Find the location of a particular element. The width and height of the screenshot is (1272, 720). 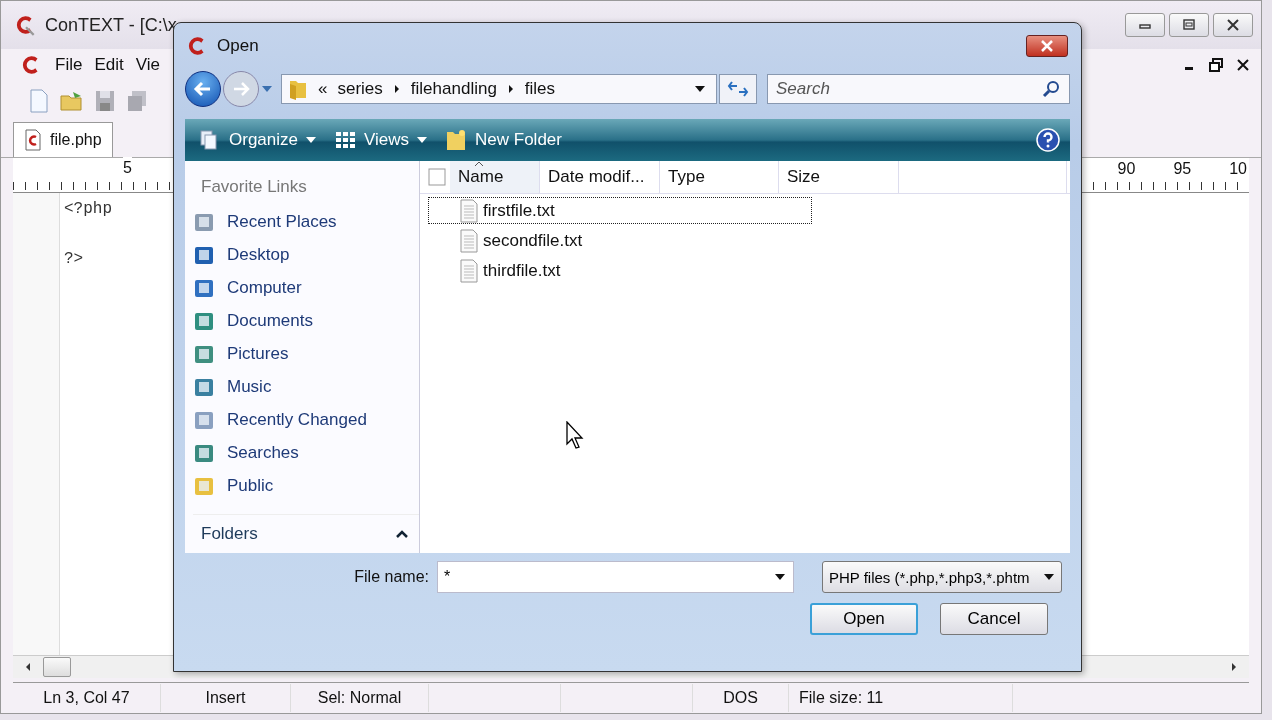

help-icon is located at coordinates (1048, 140).